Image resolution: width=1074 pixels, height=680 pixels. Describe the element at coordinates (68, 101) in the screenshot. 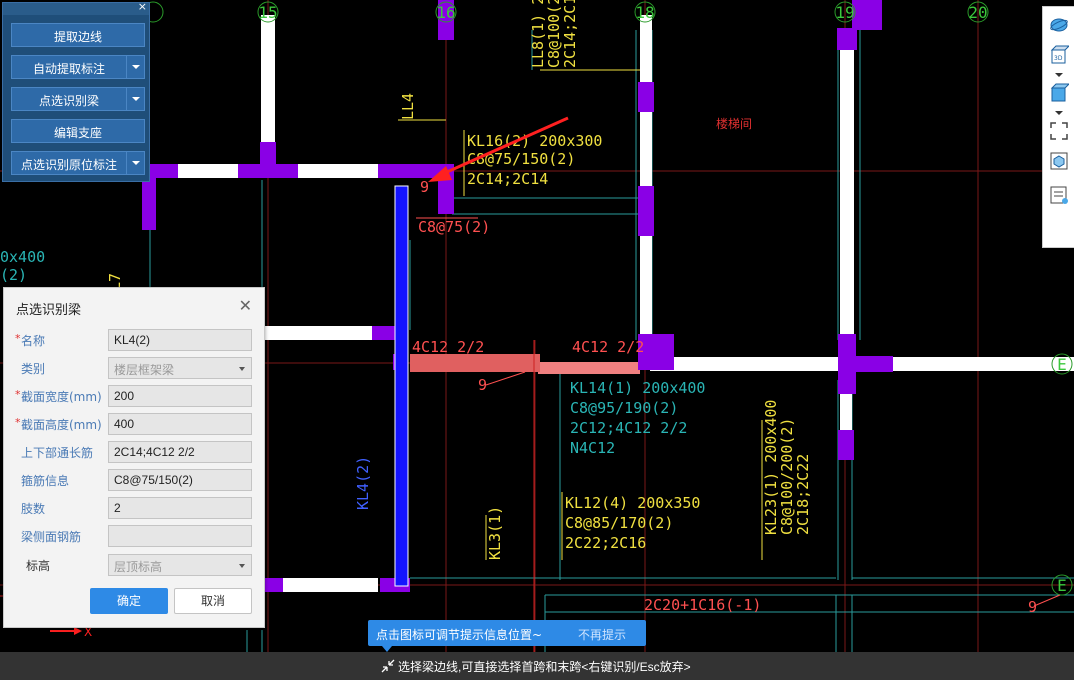

I see `point-identify-beam-label: 点选识别梁` at that location.